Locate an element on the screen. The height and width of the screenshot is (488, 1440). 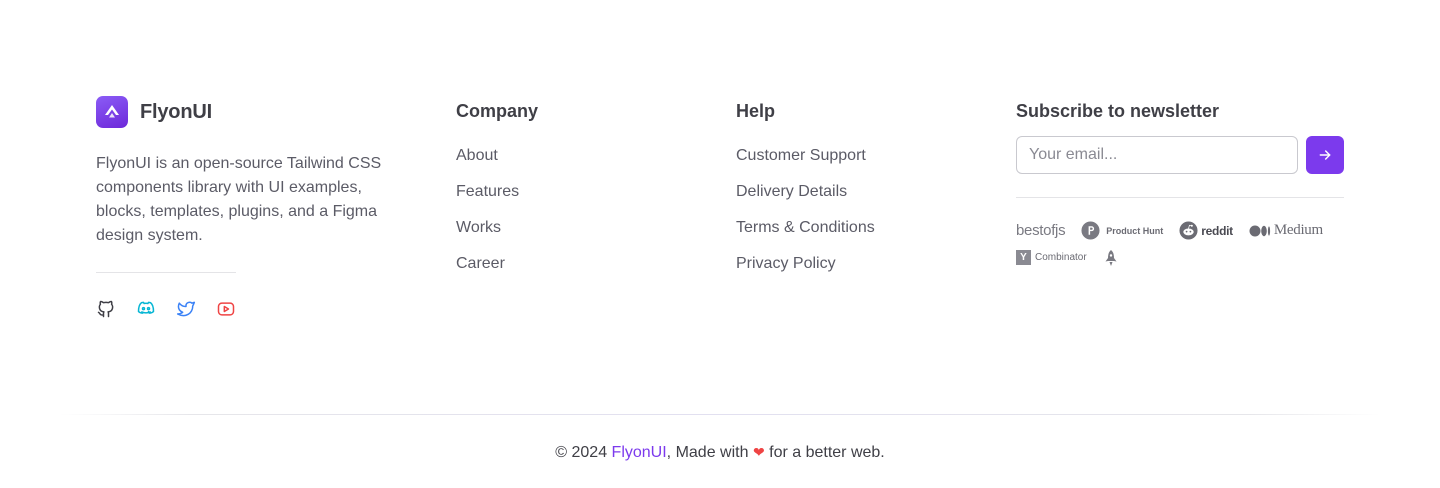
list-item: About is located at coordinates (497, 162).